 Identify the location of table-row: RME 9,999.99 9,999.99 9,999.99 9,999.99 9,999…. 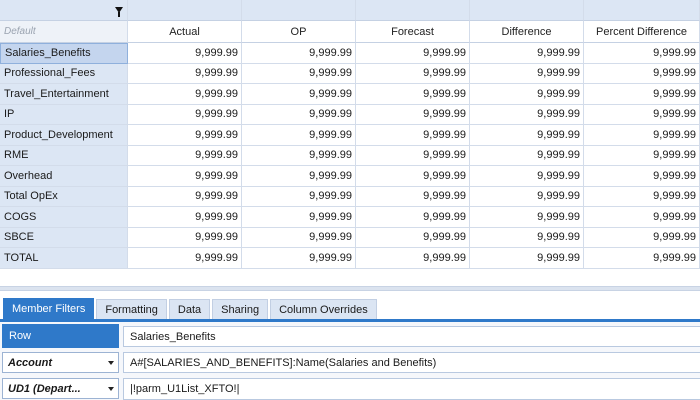
(350, 155).